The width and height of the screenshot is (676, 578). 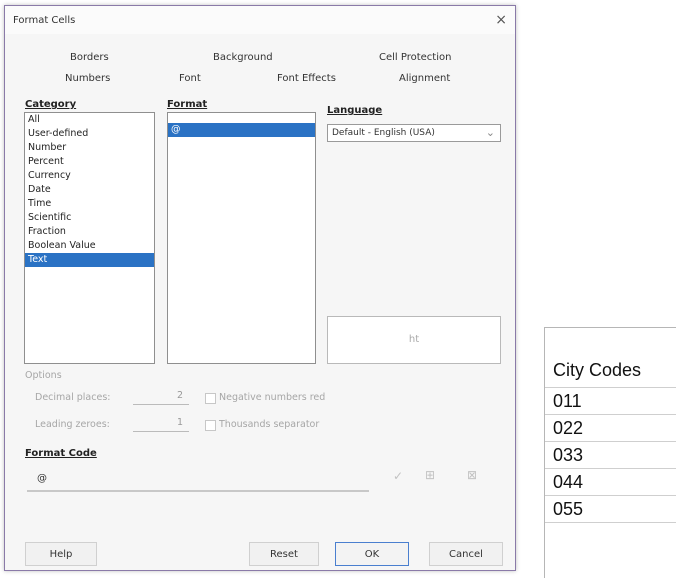 What do you see at coordinates (424, 78) in the screenshot?
I see `tab-alignment: Alignment` at bounding box center [424, 78].